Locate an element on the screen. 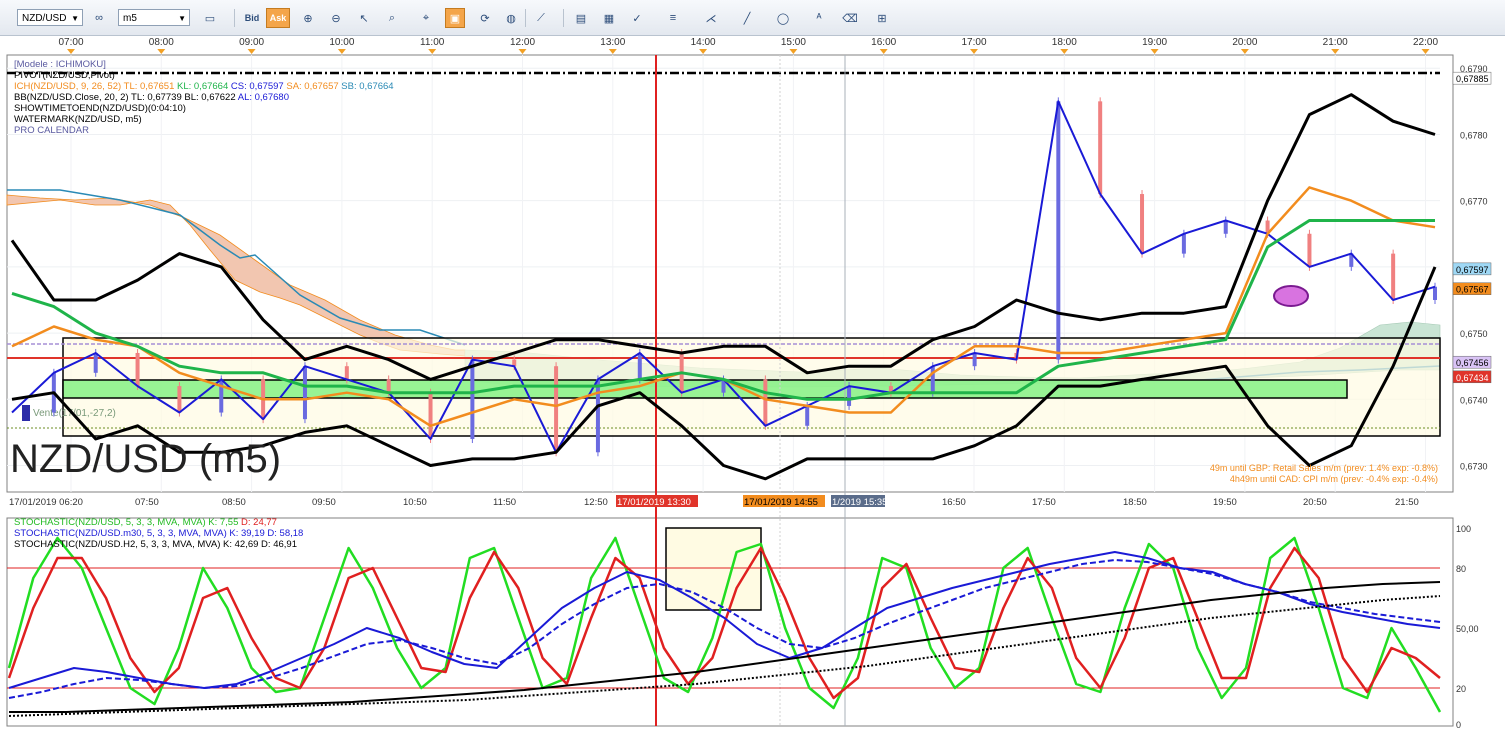 The height and width of the screenshot is (730, 1505). trade-marker is located at coordinates (26, 413).